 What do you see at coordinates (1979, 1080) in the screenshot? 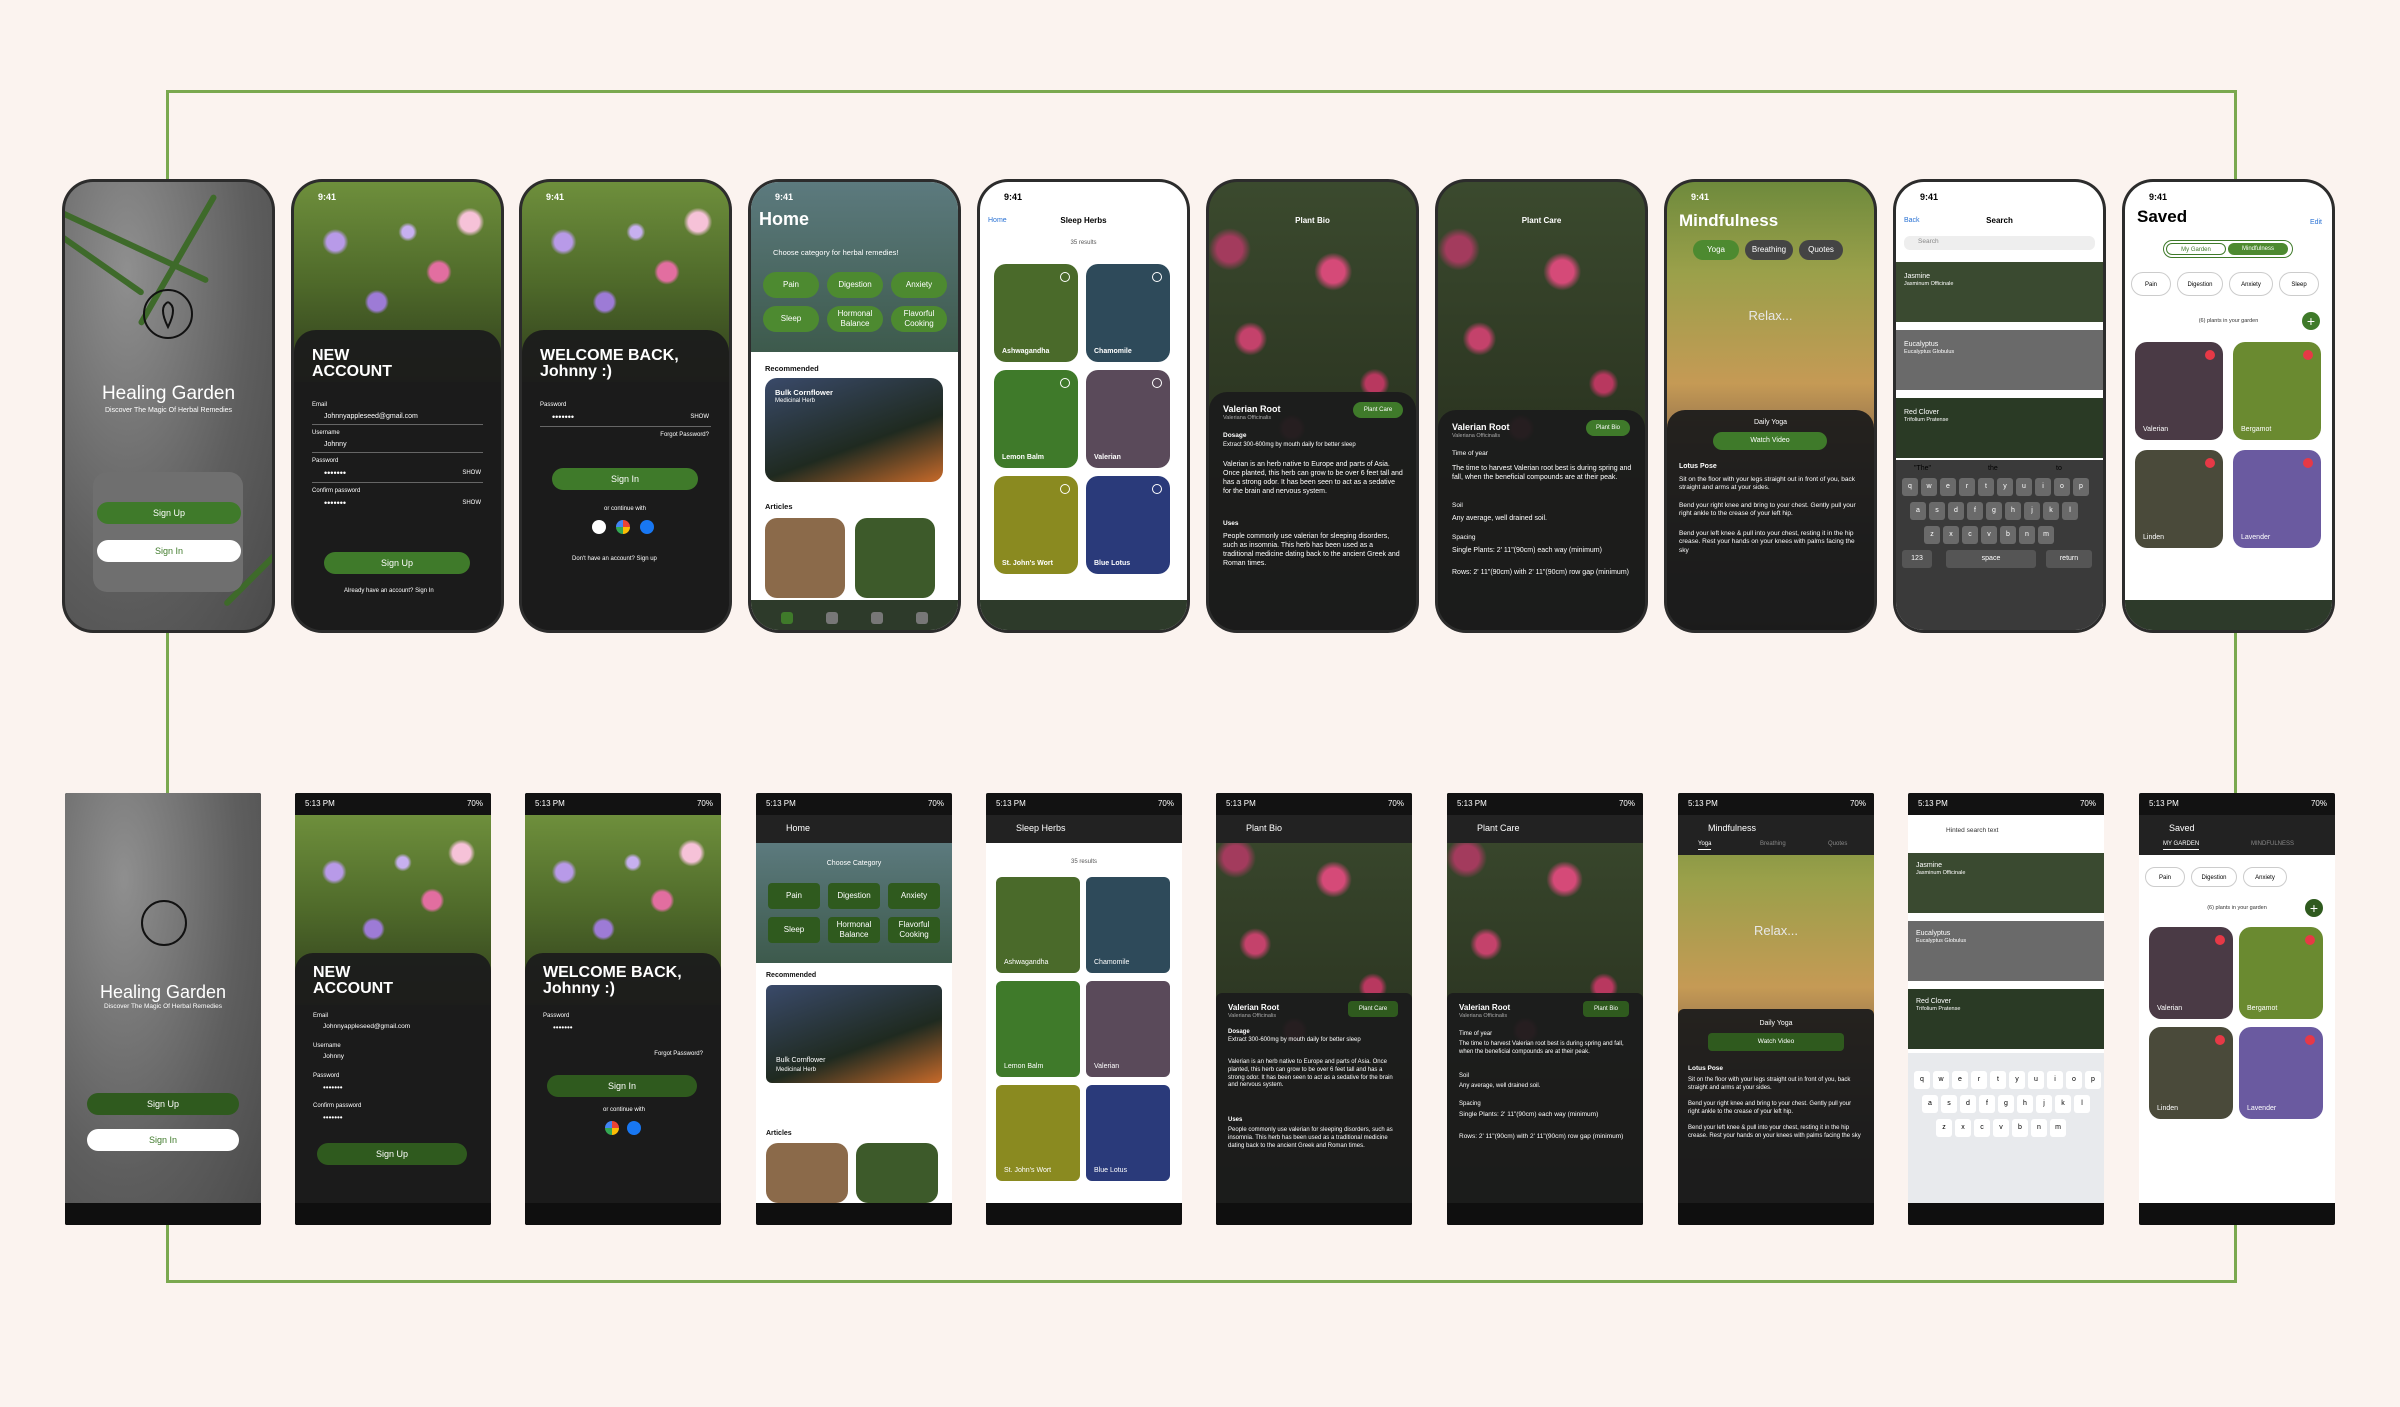
I see `key-r: r` at bounding box center [1979, 1080].